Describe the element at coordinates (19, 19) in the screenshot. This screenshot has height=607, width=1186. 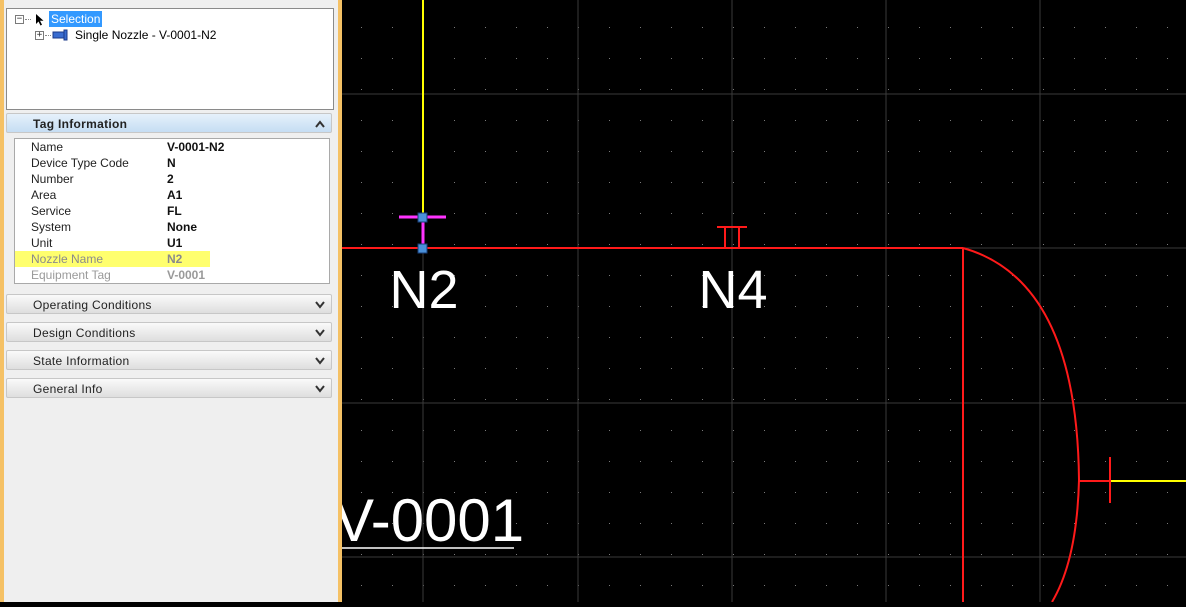
I see `collapse-icon: −` at that location.